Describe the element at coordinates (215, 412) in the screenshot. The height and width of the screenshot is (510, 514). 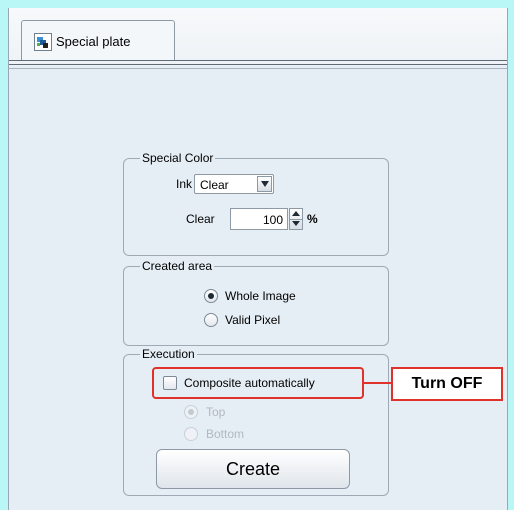
I see `top-label: Top` at that location.